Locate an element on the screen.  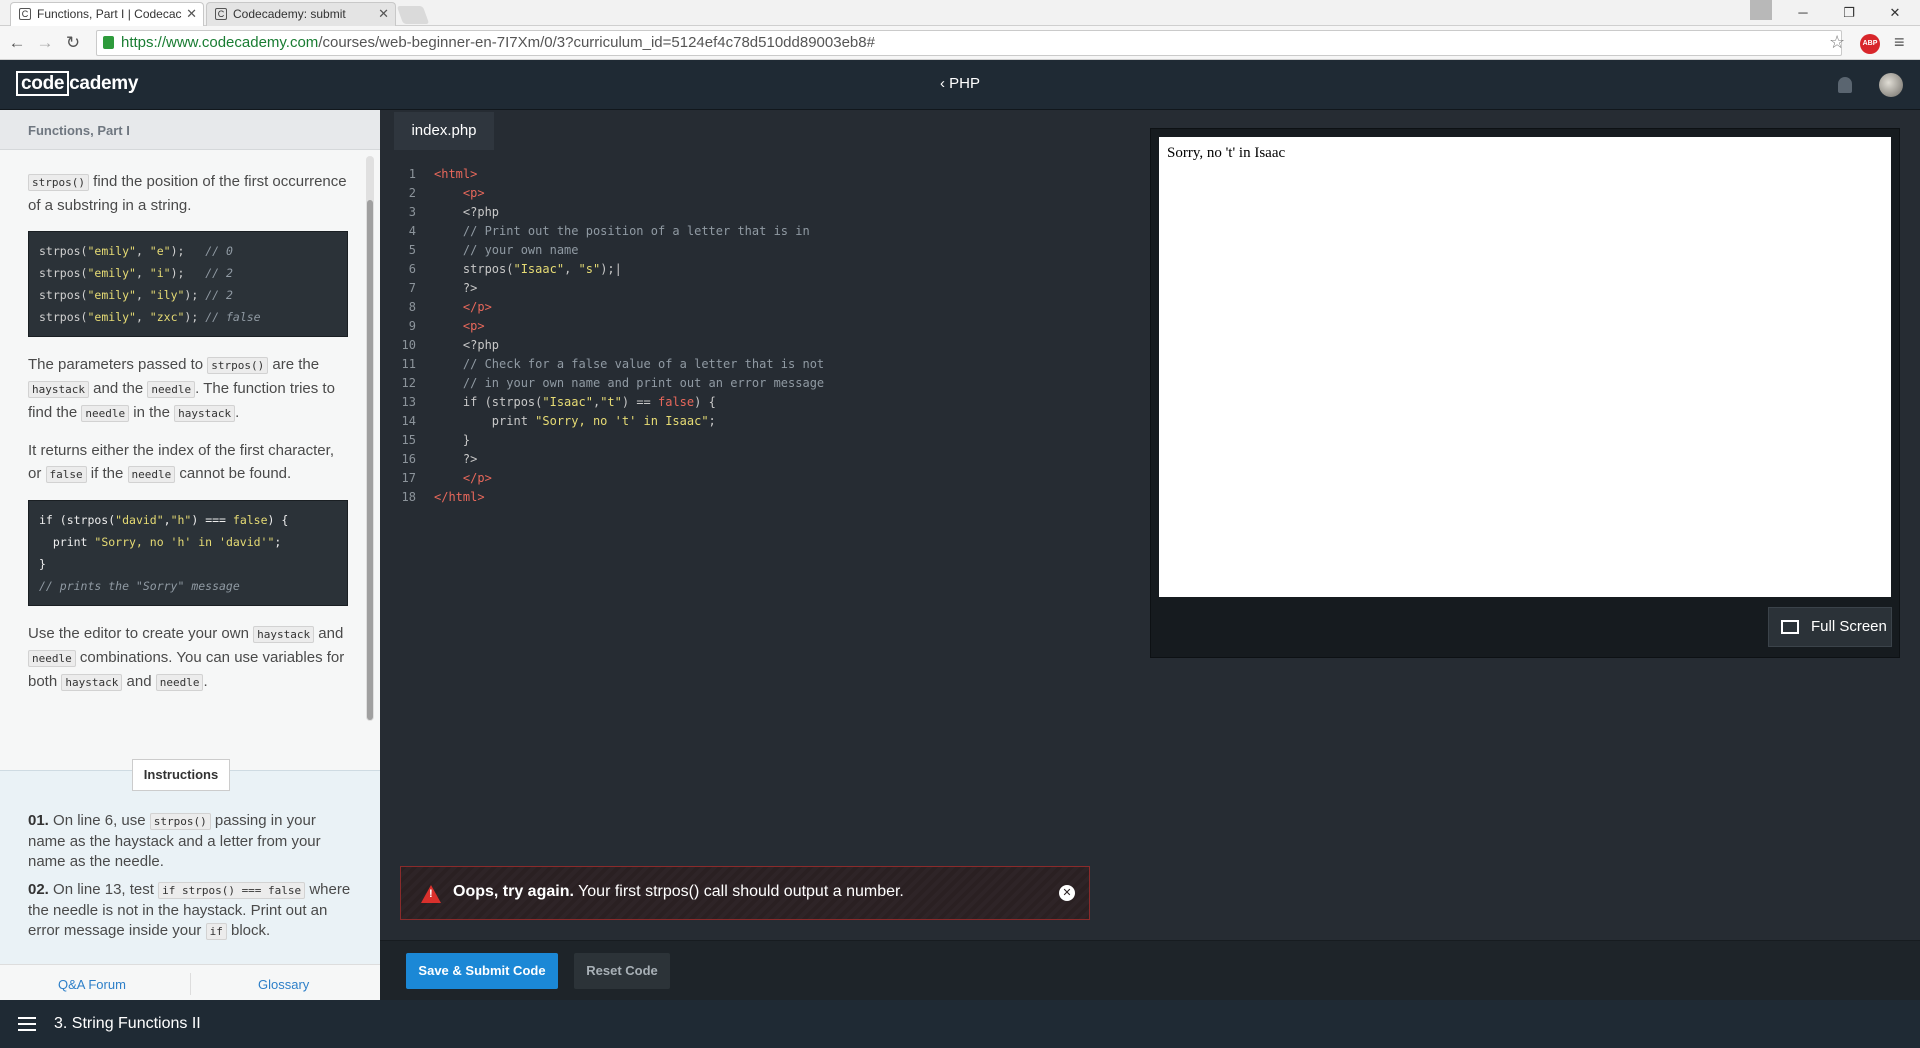
minimize-icon: ─ is located at coordinates (1803, 13).